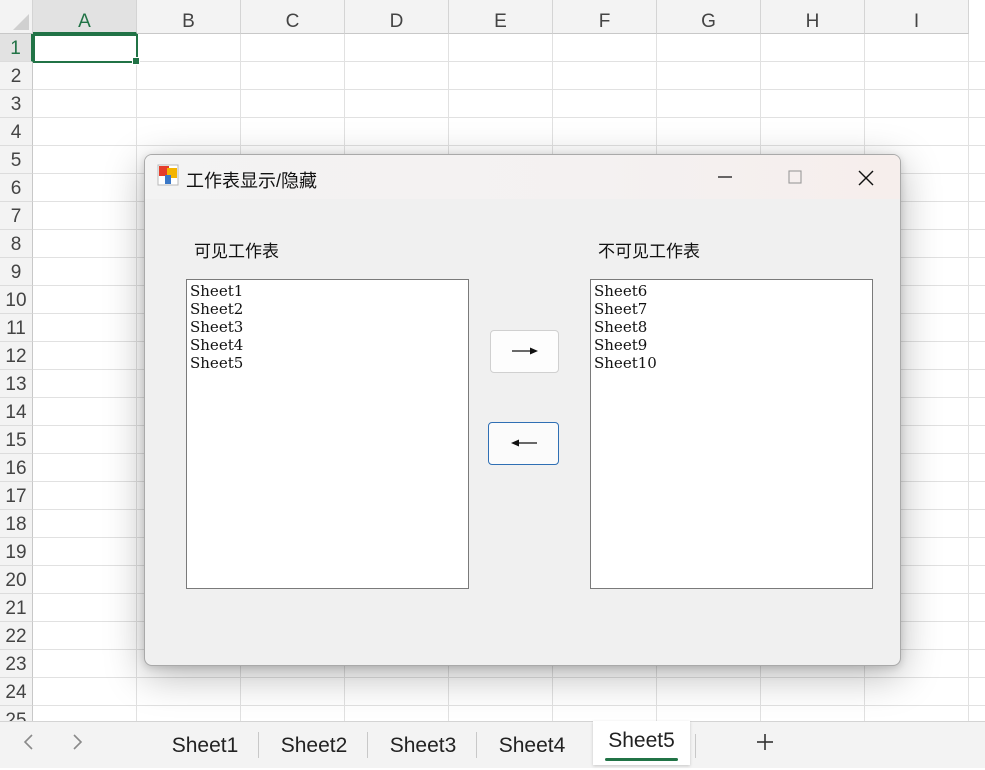 The width and height of the screenshot is (985, 770). What do you see at coordinates (641, 740) in the screenshot?
I see `sheet-tab-label: Sheet5` at bounding box center [641, 740].